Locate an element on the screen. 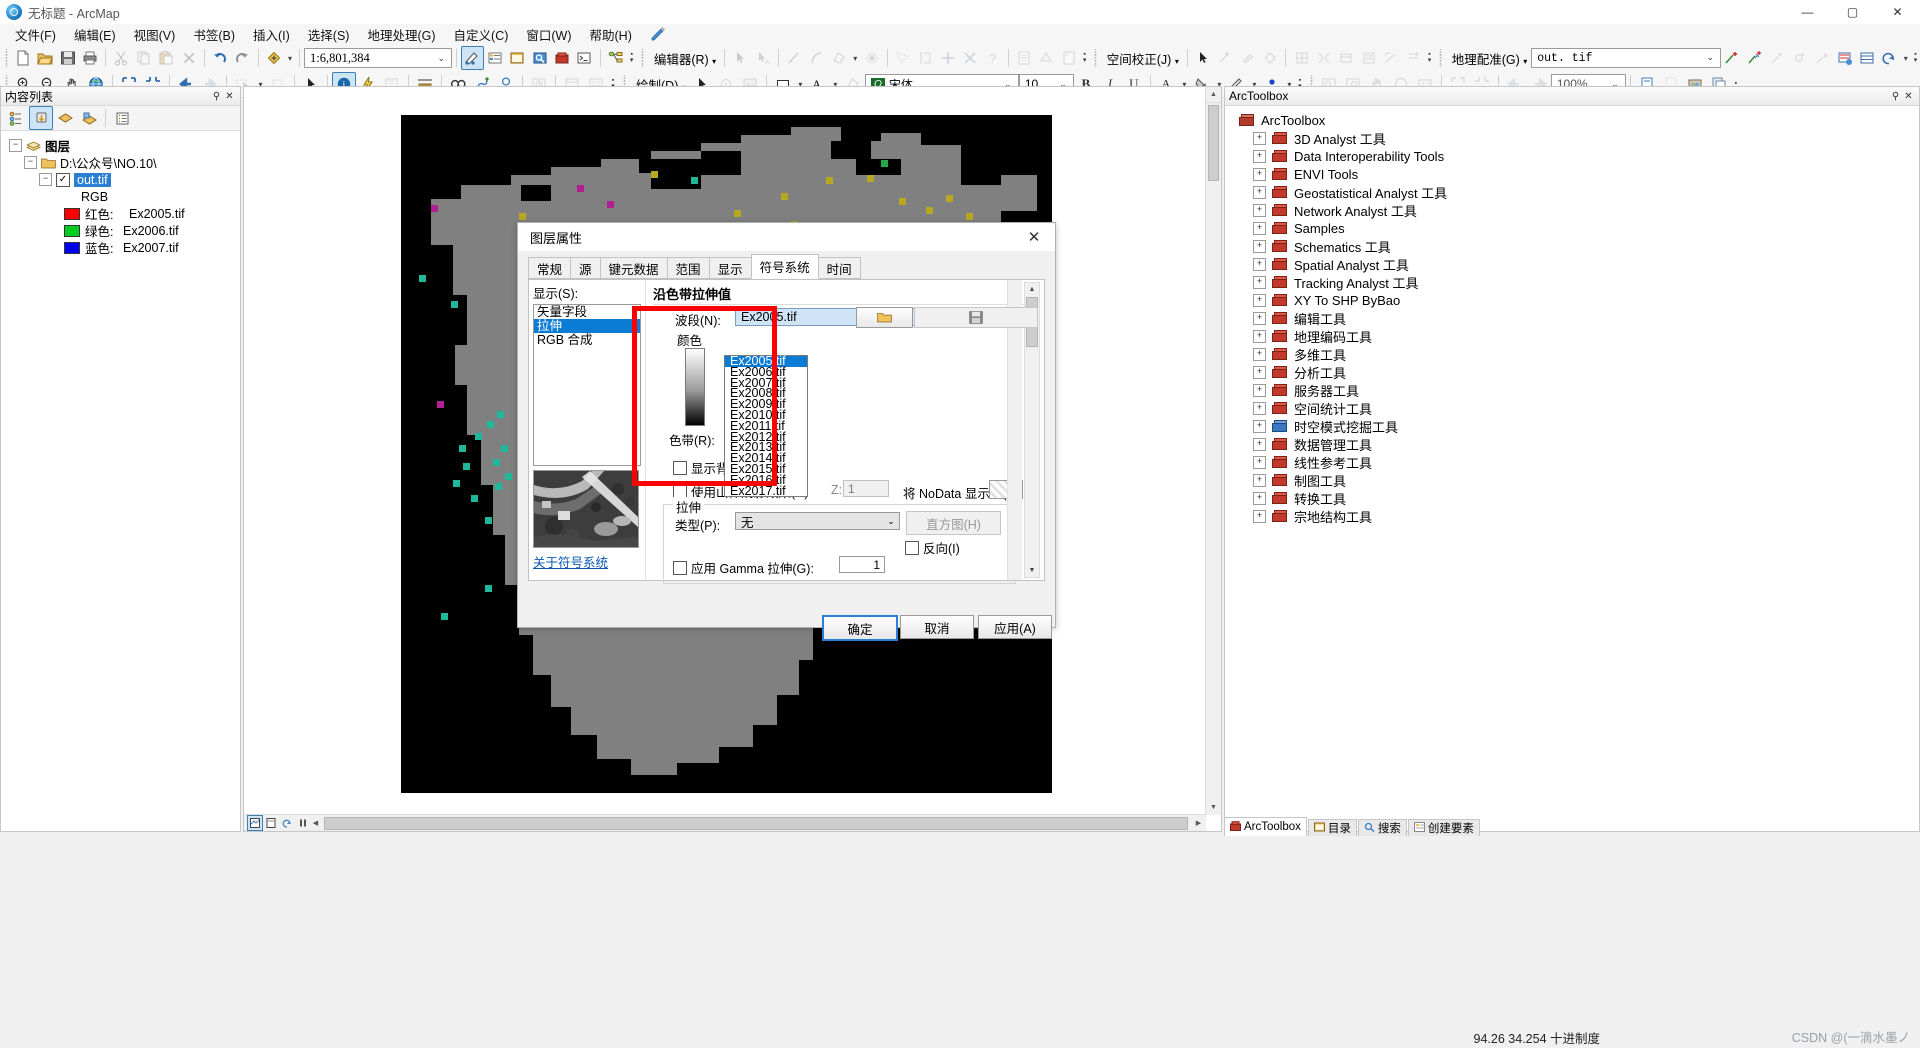  attribute-transfer-icon is located at coordinates (1369, 58).